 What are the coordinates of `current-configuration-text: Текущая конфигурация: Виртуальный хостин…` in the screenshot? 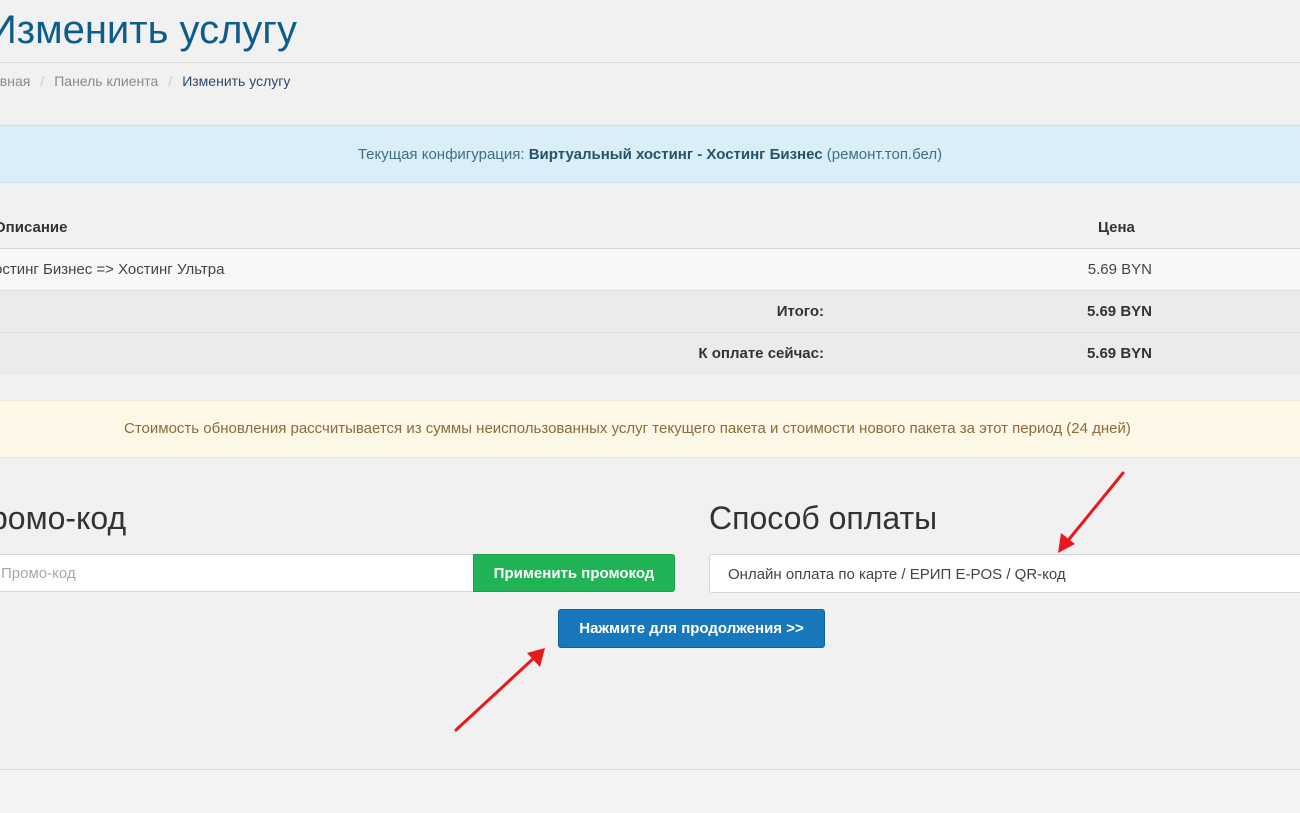 It's located at (650, 154).